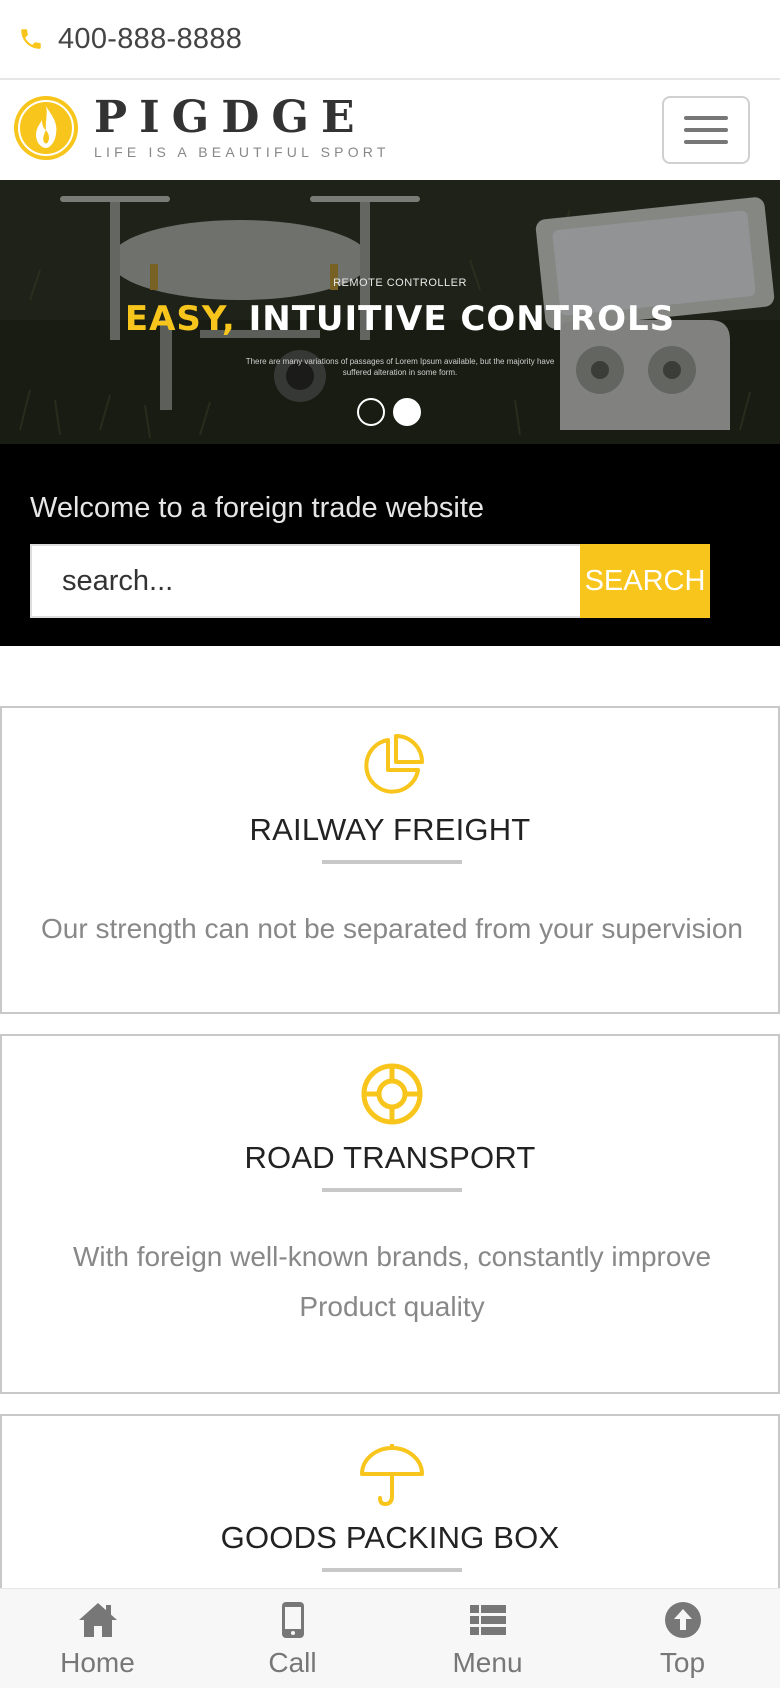 The image size is (780, 1688). What do you see at coordinates (97, 1662) in the screenshot?
I see `nav-label: Home` at bounding box center [97, 1662].